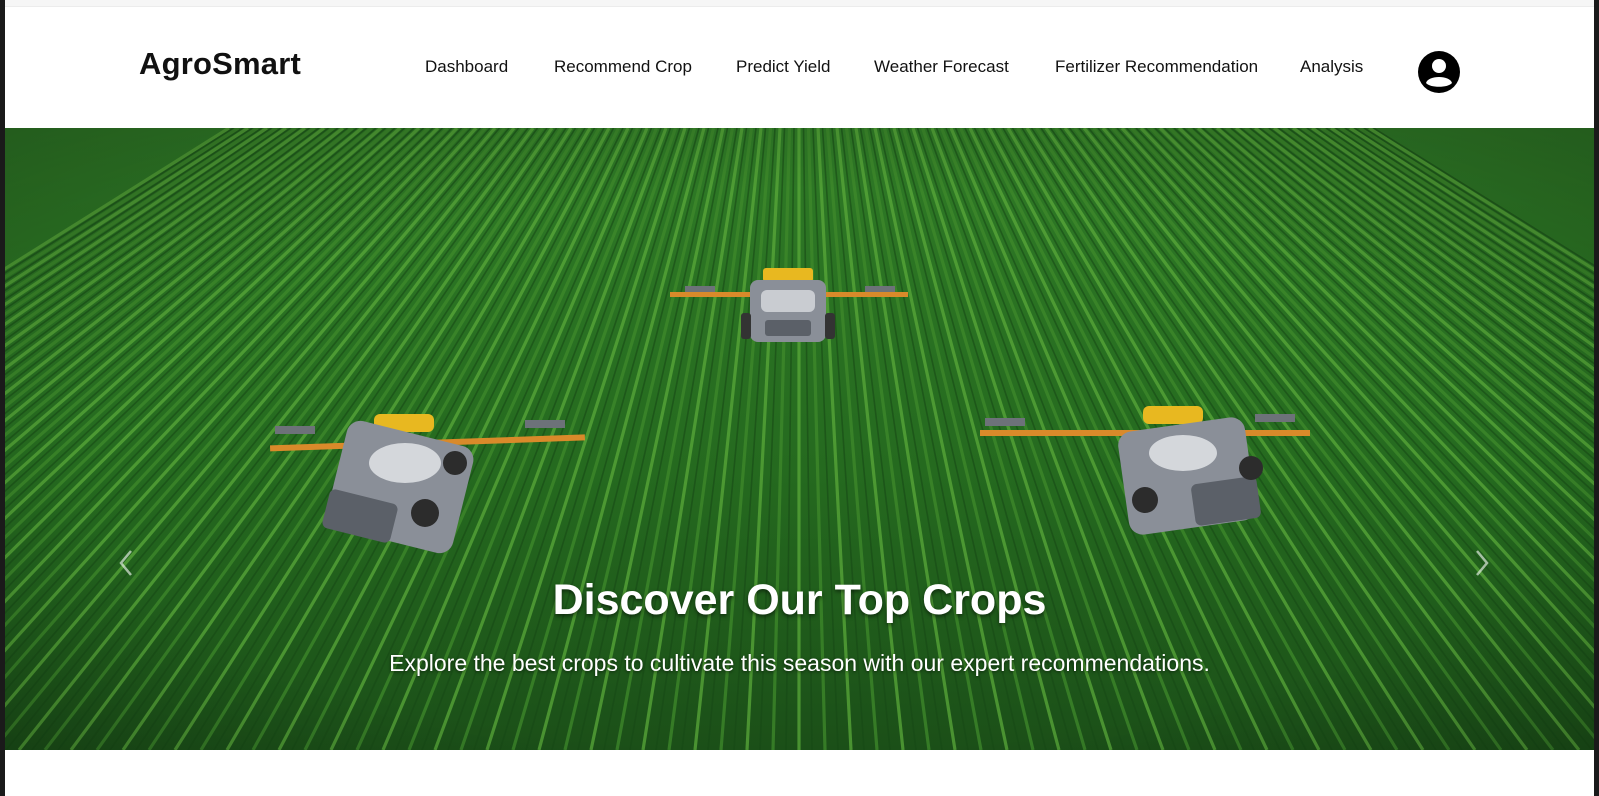 This screenshot has width=1599, height=796. Describe the element at coordinates (799, 773) in the screenshot. I see `content-area` at that location.